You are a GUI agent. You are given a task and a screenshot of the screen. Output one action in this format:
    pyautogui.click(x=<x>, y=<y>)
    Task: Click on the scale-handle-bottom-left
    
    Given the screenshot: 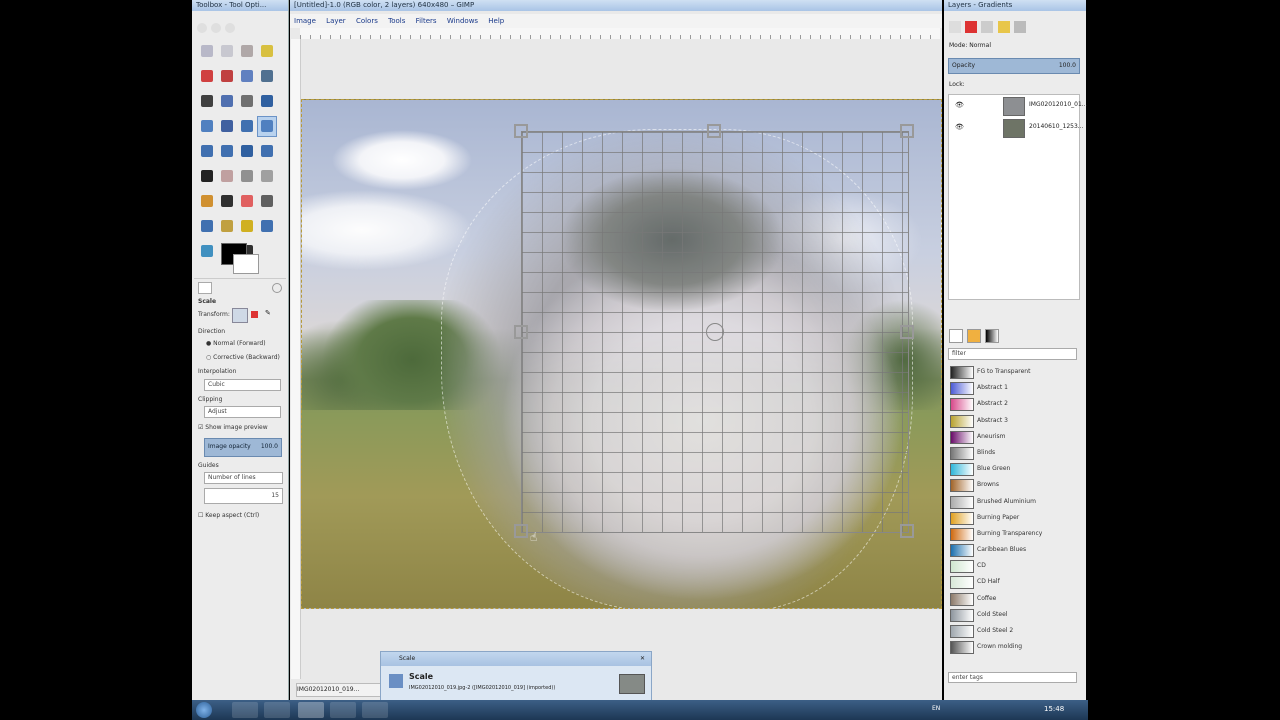 What is the action you would take?
    pyautogui.click(x=521, y=531)
    